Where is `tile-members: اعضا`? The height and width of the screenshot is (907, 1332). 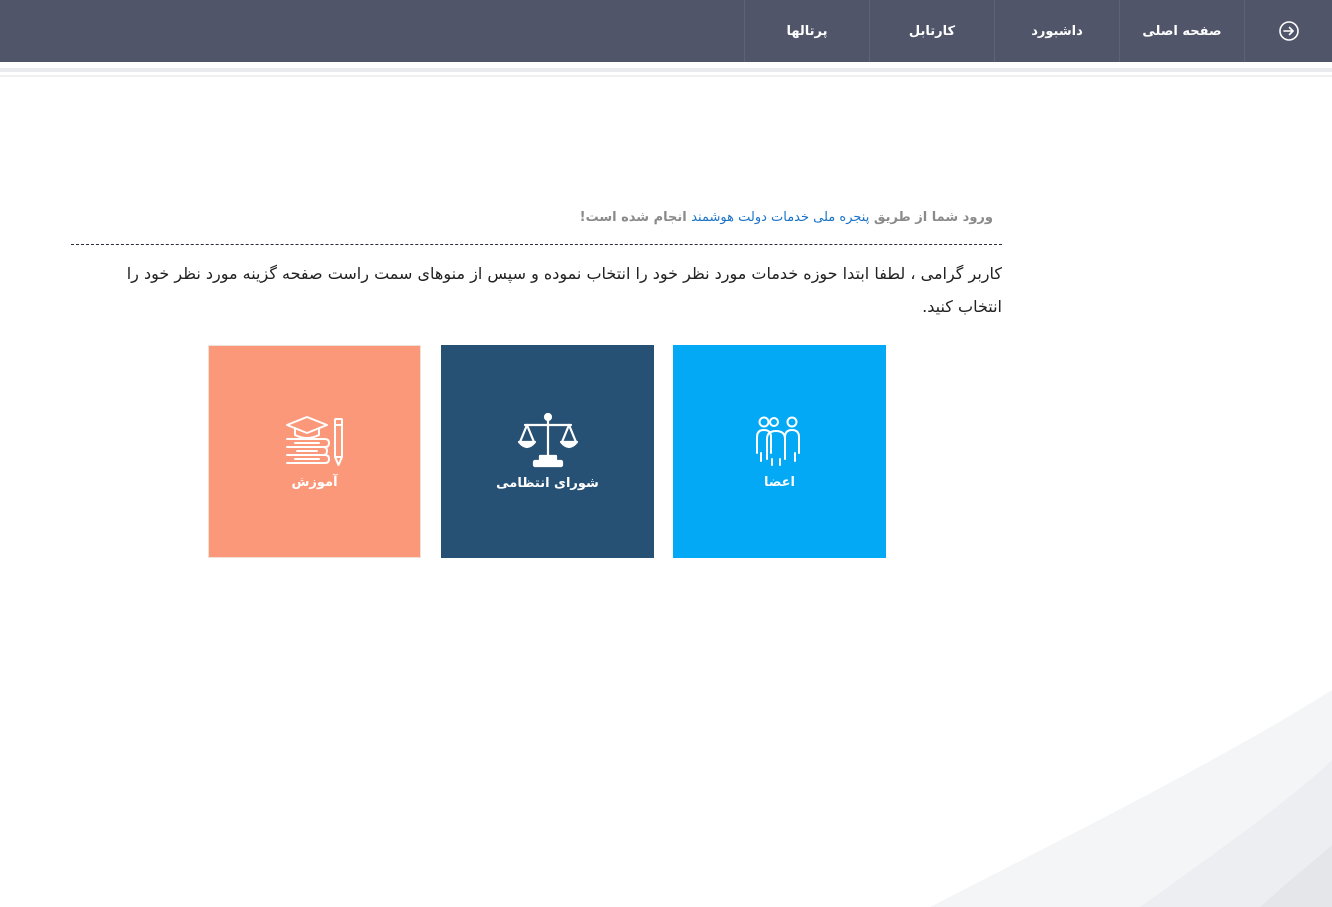
tile-members: اعضا is located at coordinates (779, 451).